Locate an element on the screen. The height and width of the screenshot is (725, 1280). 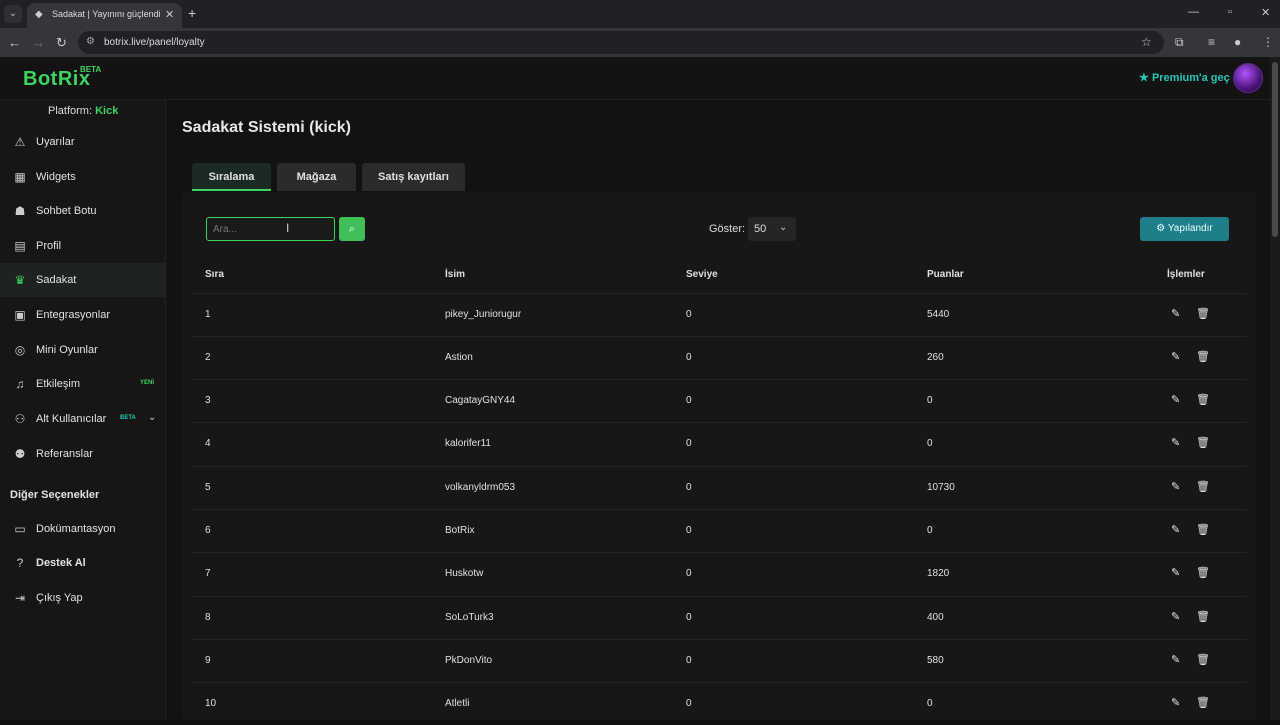
table-row: 6 BotRix 0 0 ✎ 🗑 is located at coordinates (719, 530).